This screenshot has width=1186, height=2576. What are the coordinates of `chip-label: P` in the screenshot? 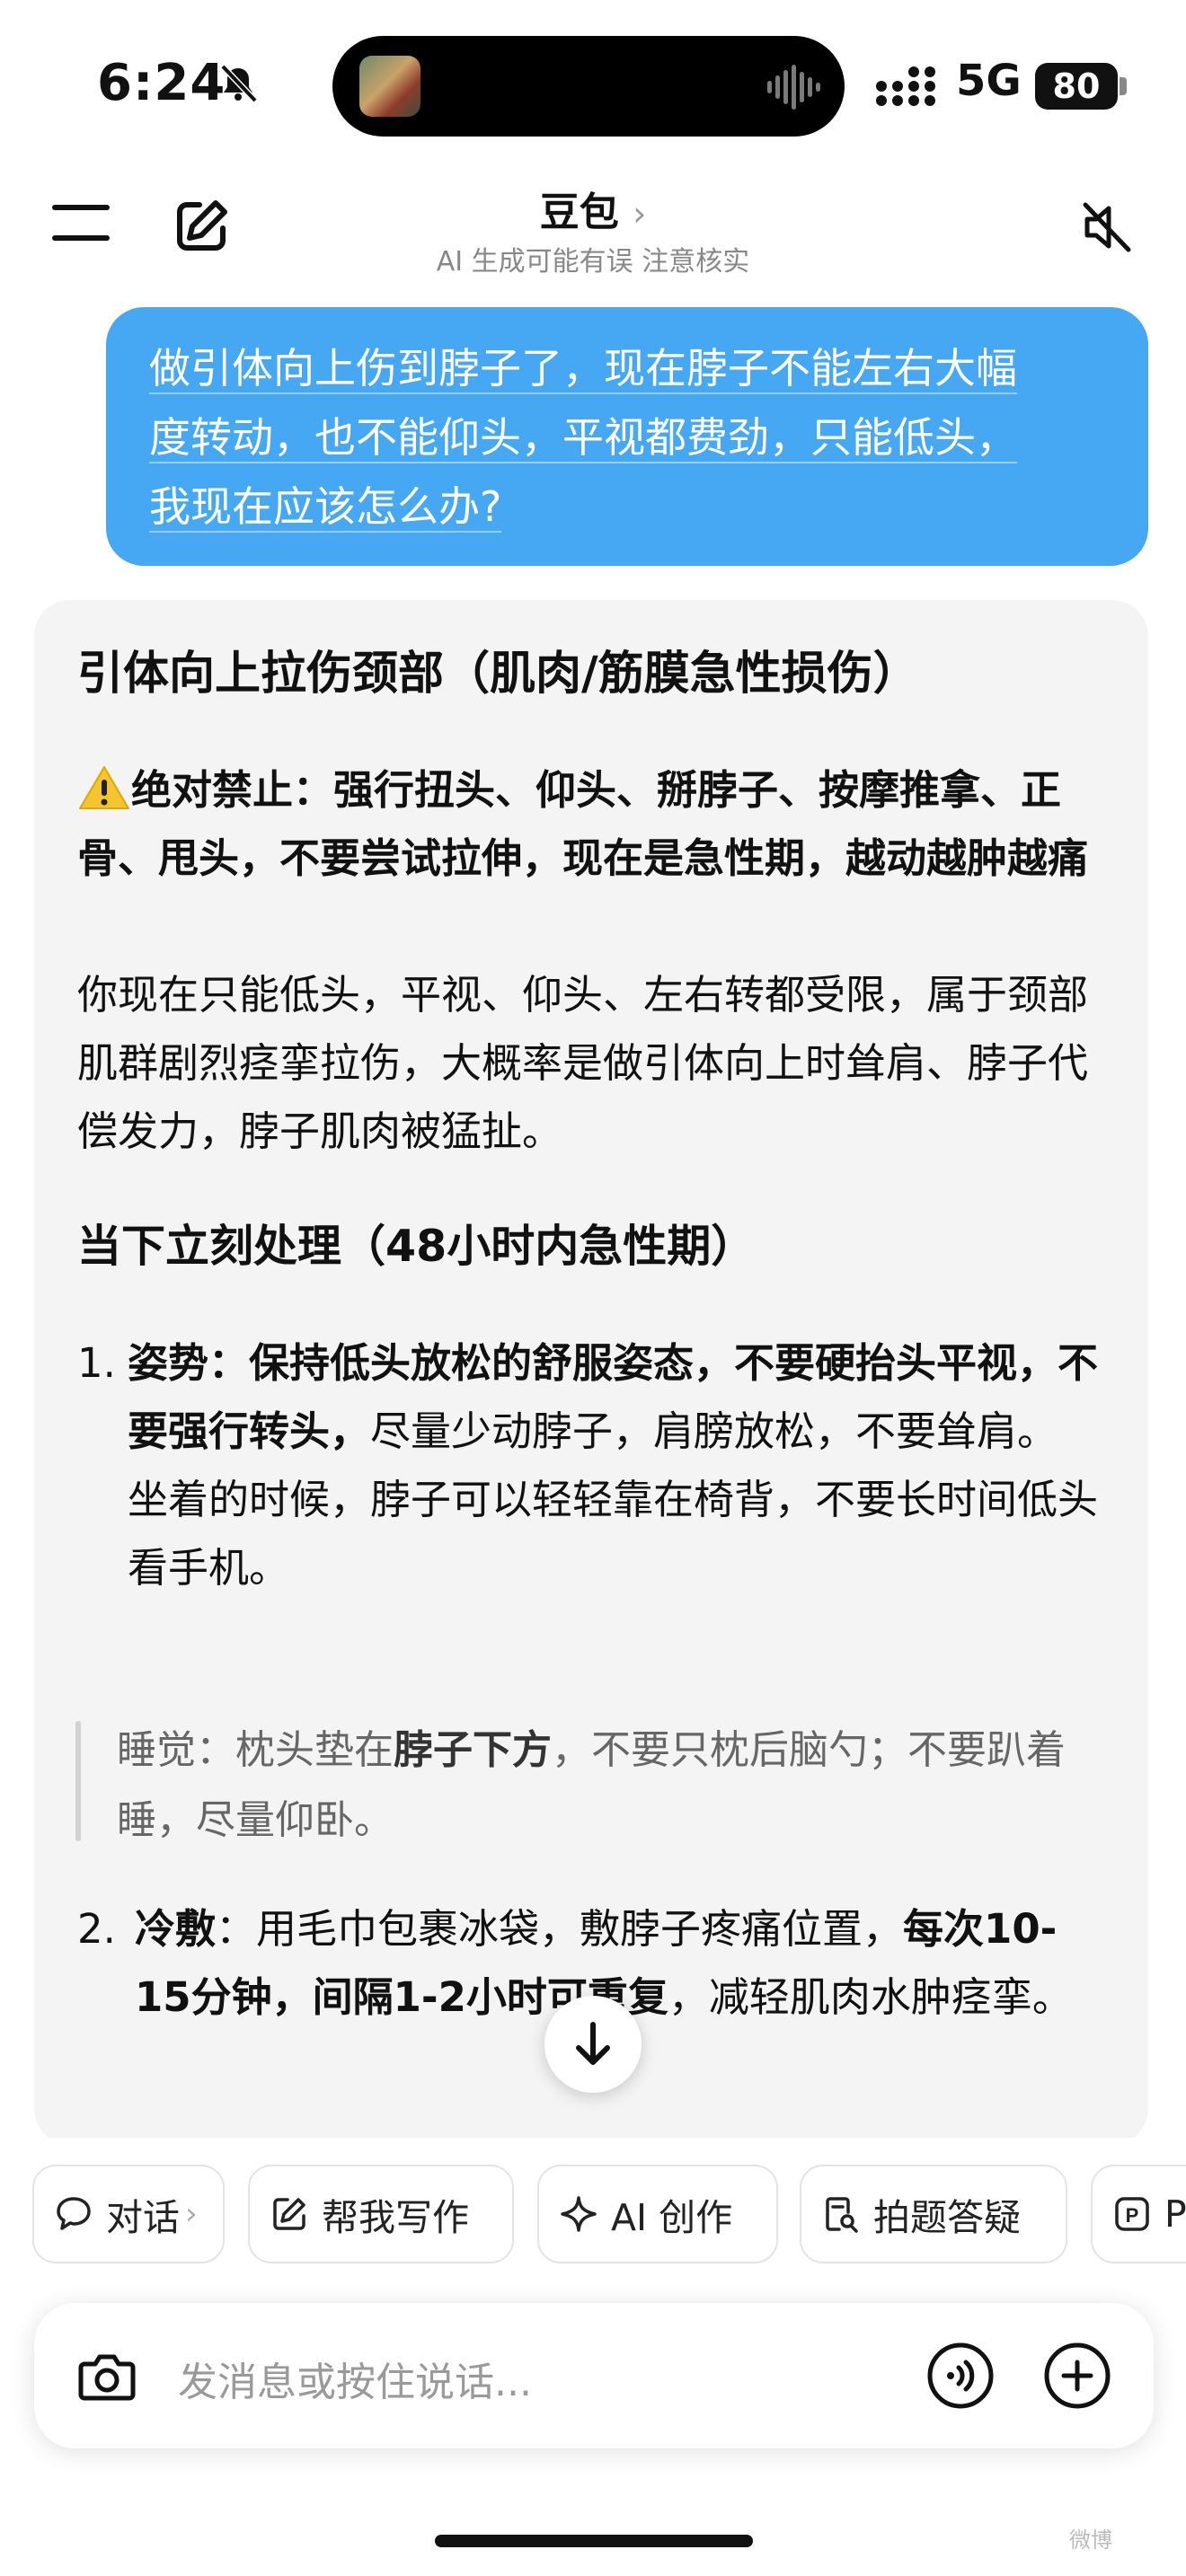 It's located at (1175, 2214).